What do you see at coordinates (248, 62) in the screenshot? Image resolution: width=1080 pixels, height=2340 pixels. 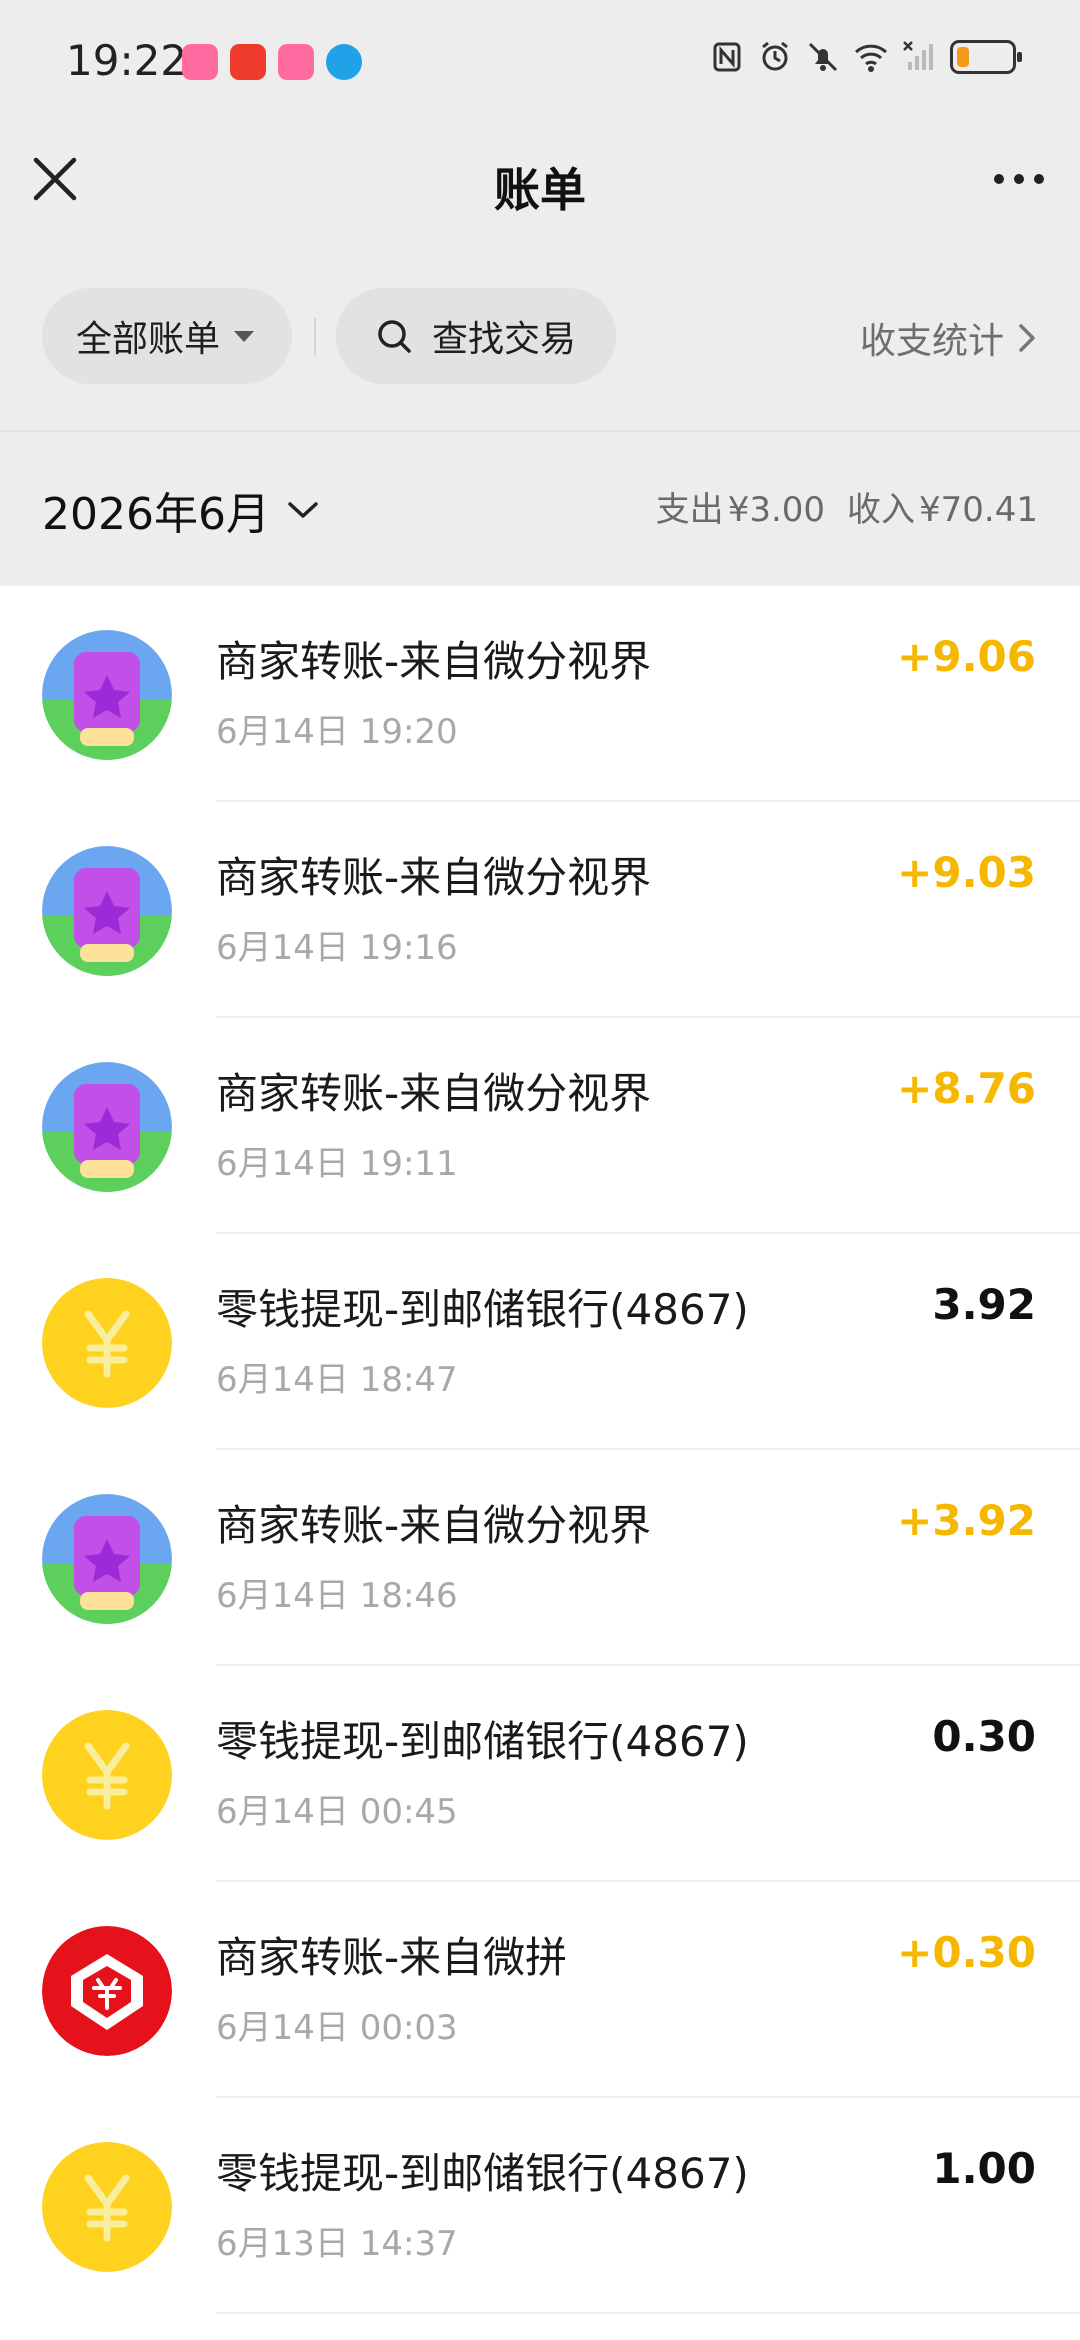 I see `badge-app-icon` at bounding box center [248, 62].